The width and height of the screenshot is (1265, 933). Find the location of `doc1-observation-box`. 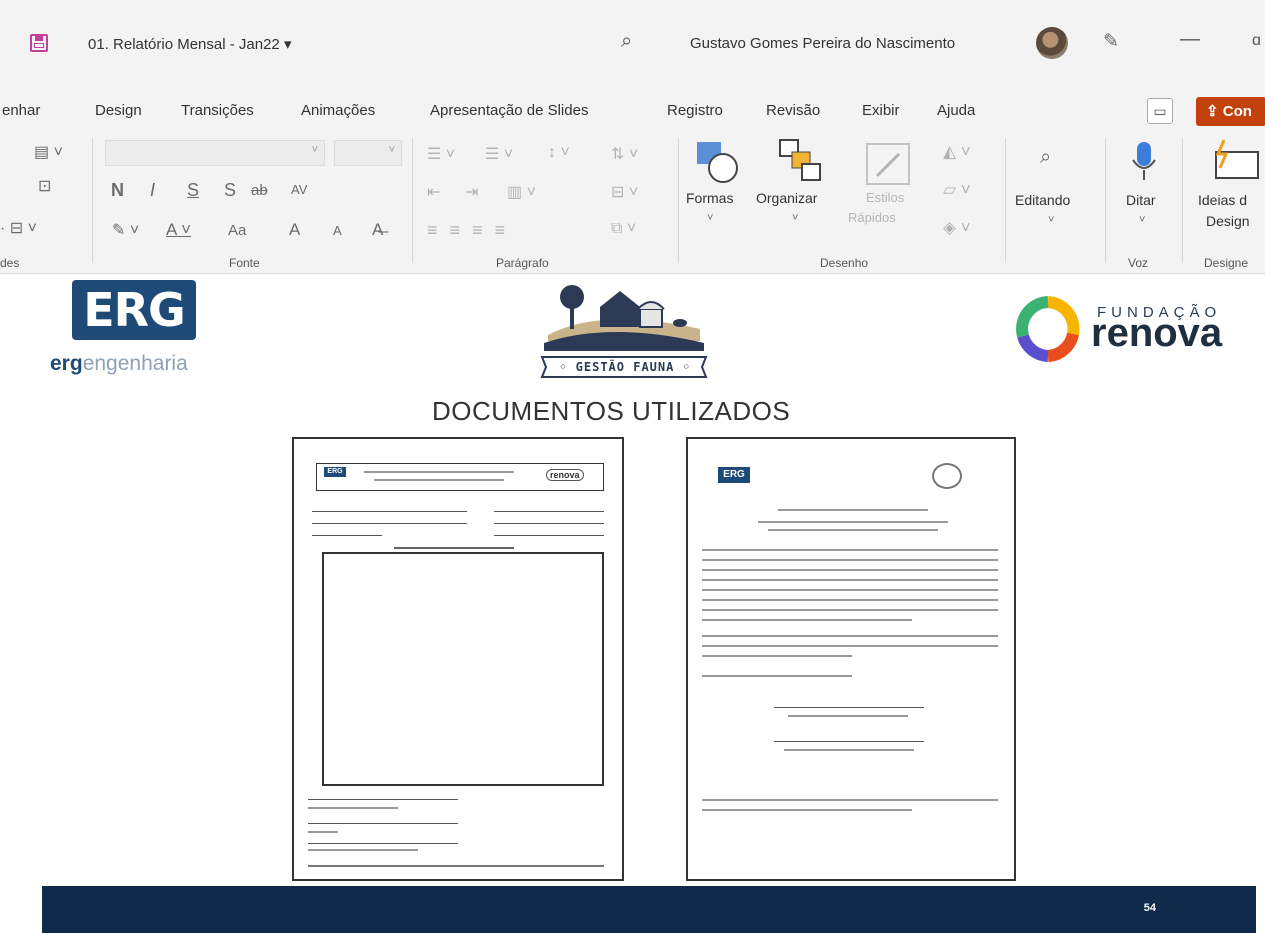

doc1-observation-box is located at coordinates (463, 669).